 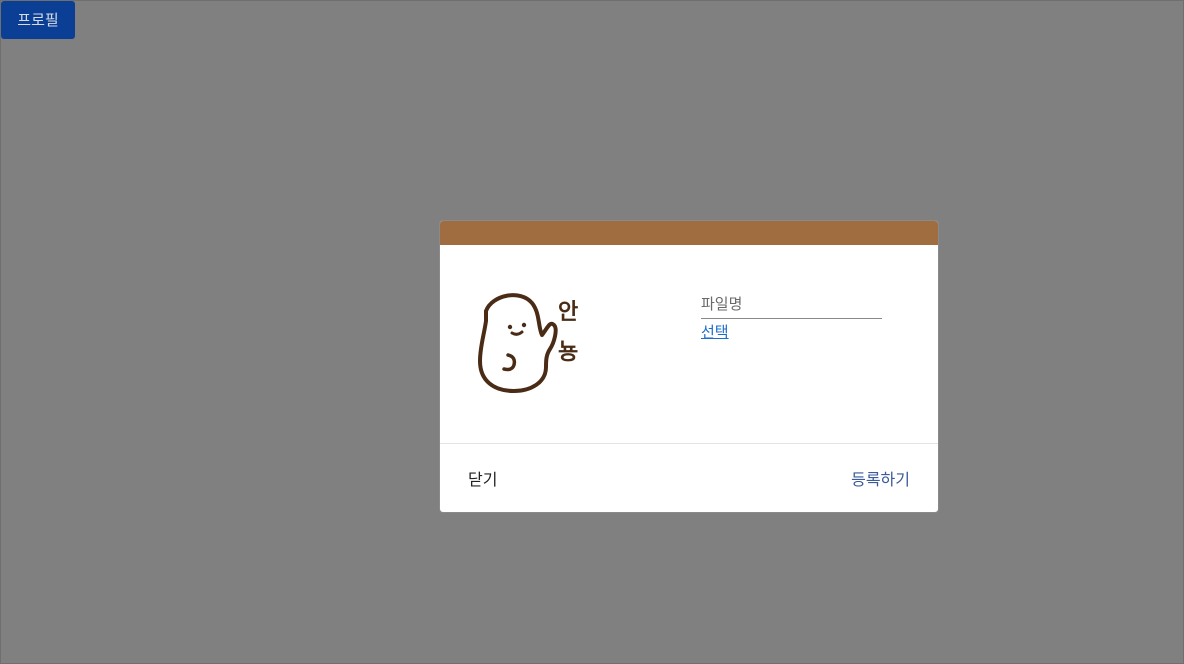 I want to click on ghost-eye-left, so click(x=510, y=327).